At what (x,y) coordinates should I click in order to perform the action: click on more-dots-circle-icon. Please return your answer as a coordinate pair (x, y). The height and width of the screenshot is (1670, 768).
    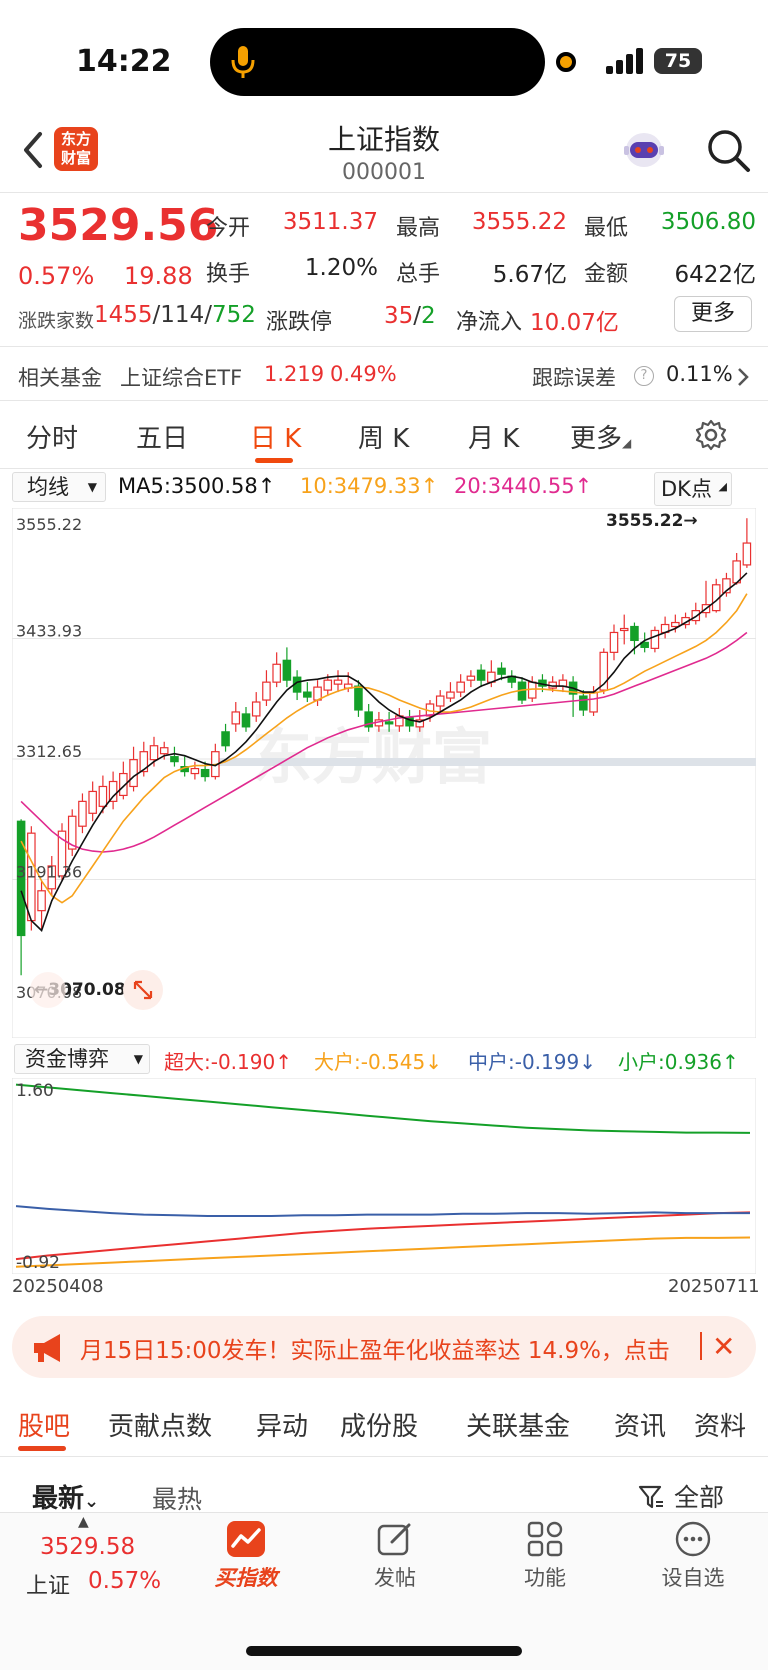
    Looking at the image, I should click on (693, 1539).